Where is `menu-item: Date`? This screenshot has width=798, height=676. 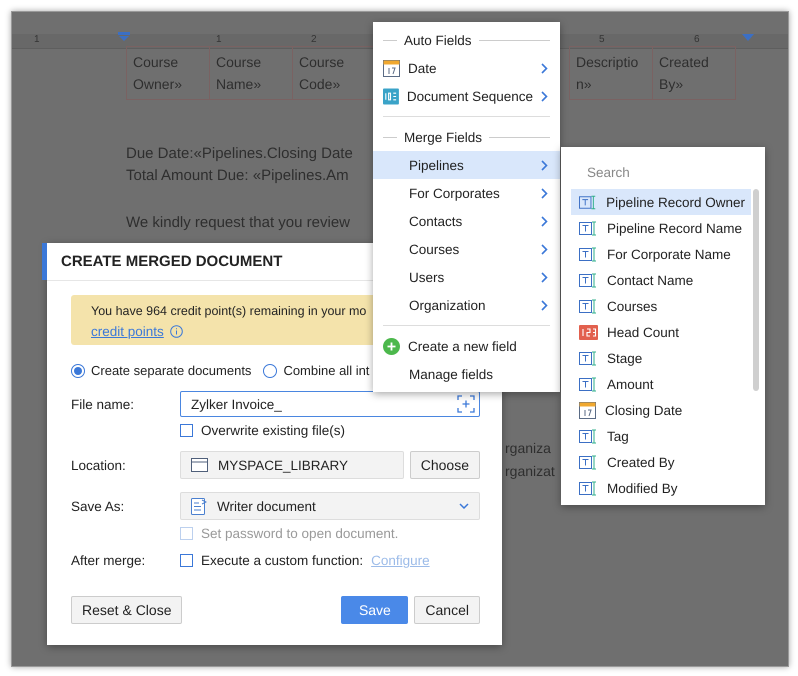 menu-item: Date is located at coordinates (466, 68).